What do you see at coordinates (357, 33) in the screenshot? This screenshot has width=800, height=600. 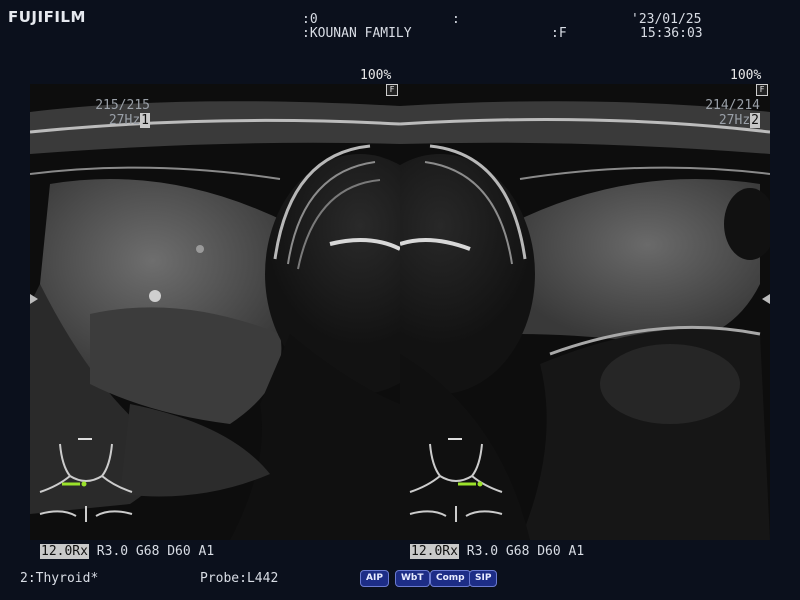 I see `patient-name: :KOUNAN FAMILY` at bounding box center [357, 33].